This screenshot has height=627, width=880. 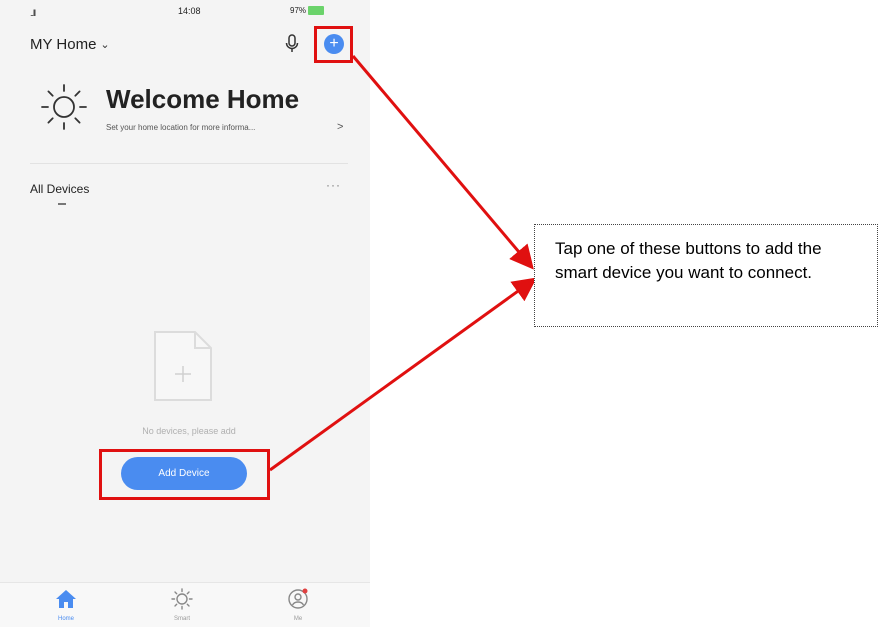 I want to click on tab-all-devices: All Devices, so click(x=59, y=189).